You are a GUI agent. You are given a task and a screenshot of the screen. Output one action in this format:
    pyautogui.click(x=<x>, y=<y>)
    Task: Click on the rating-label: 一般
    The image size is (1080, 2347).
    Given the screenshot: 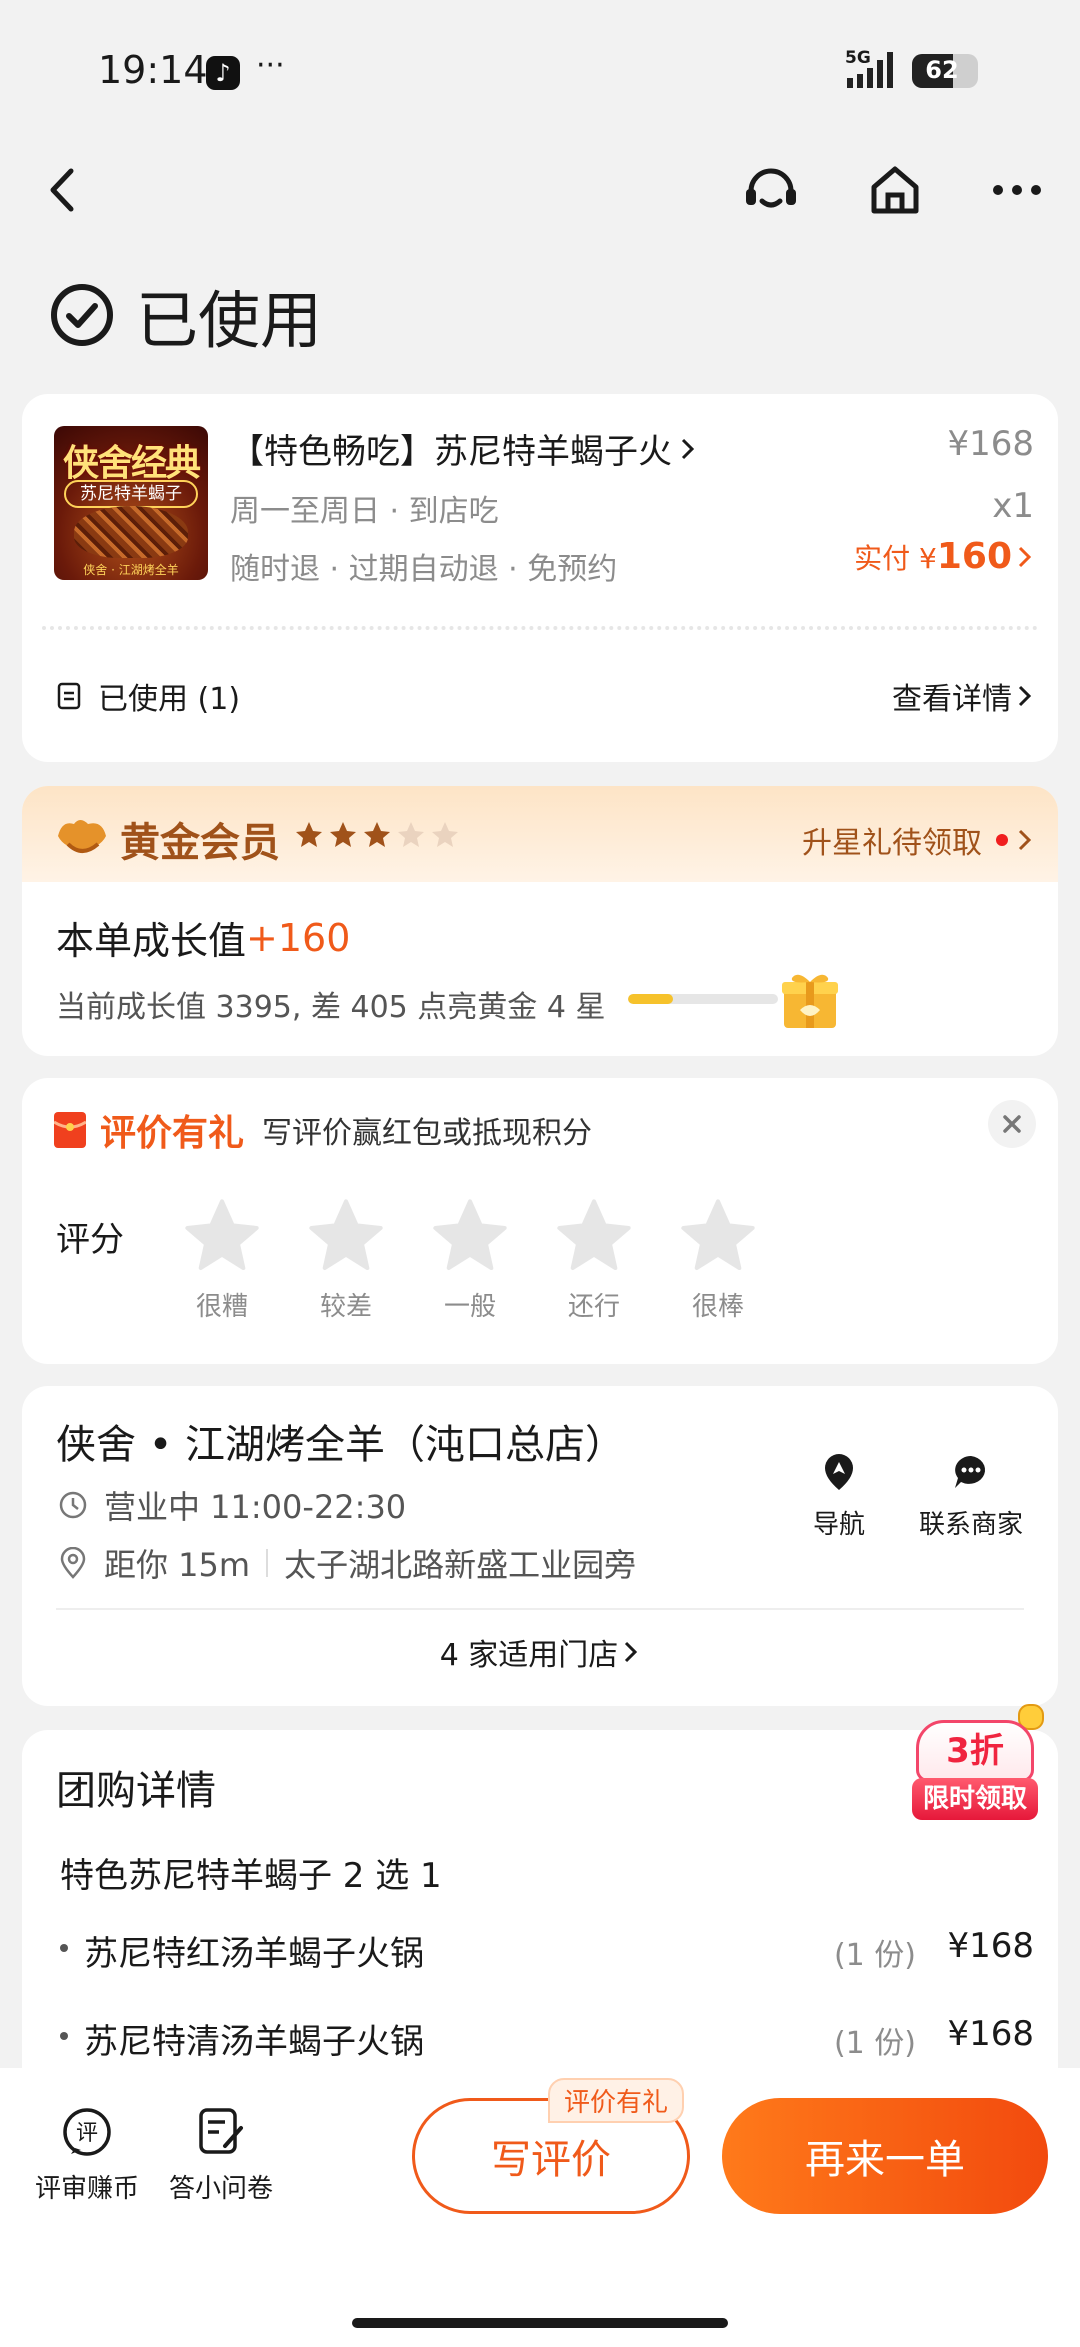 What is the action you would take?
    pyautogui.click(x=469, y=1307)
    